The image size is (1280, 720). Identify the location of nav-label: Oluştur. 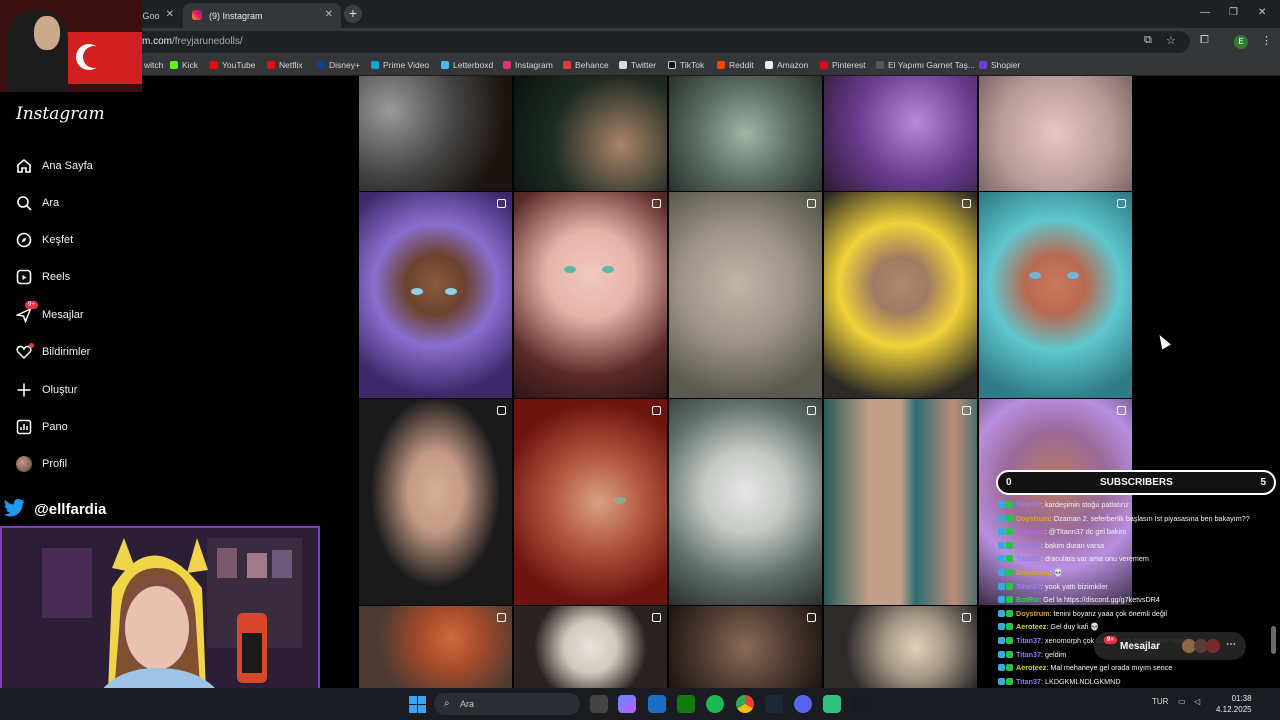
(60, 390).